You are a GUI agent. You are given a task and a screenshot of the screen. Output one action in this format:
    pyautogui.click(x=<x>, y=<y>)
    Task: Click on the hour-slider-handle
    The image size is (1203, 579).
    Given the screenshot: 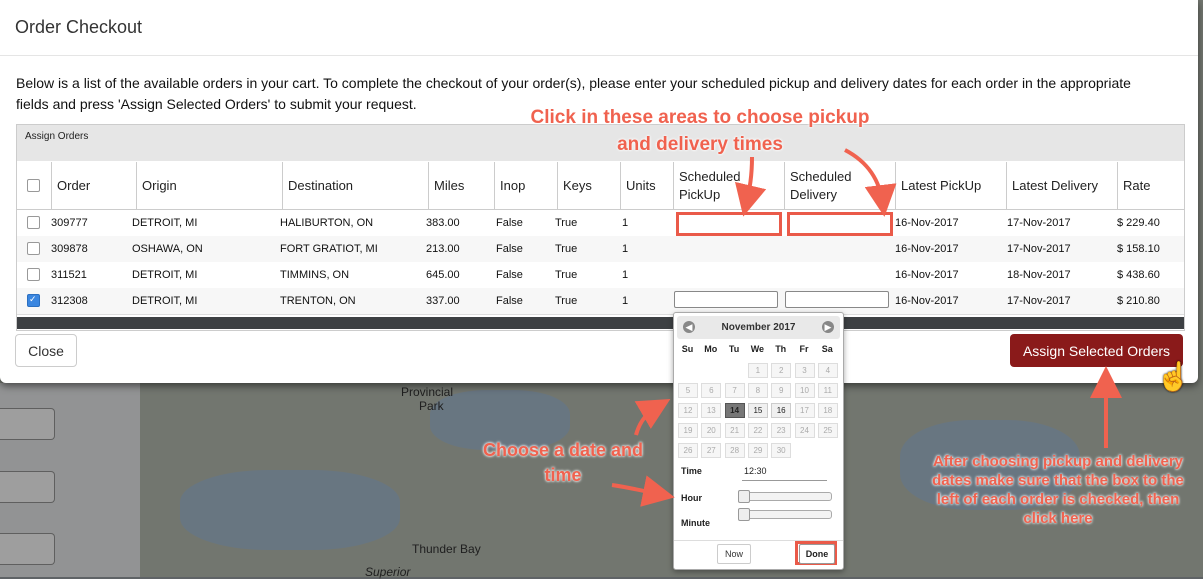 What is the action you would take?
    pyautogui.click(x=744, y=496)
    